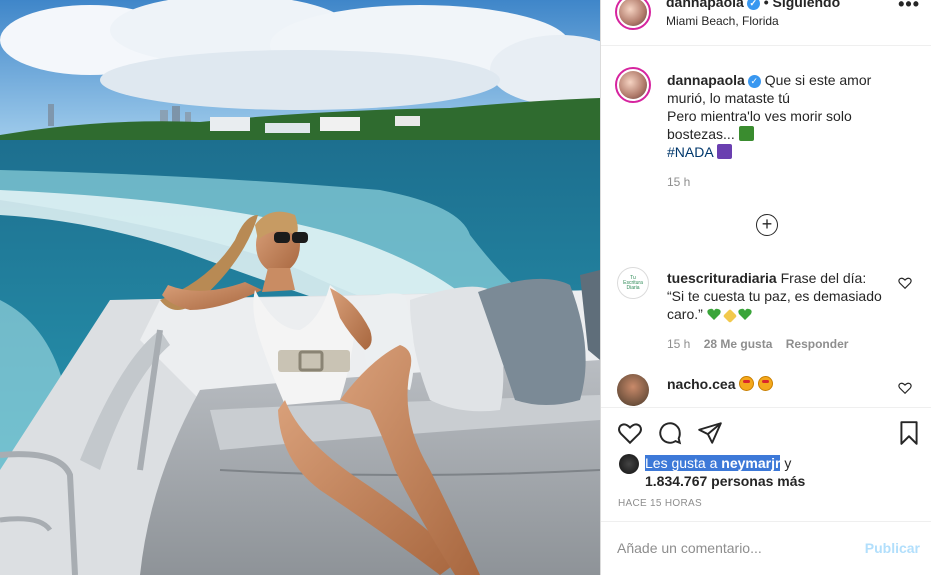  Describe the element at coordinates (706, 80) in the screenshot. I see `caption-username: dannapaola` at that location.